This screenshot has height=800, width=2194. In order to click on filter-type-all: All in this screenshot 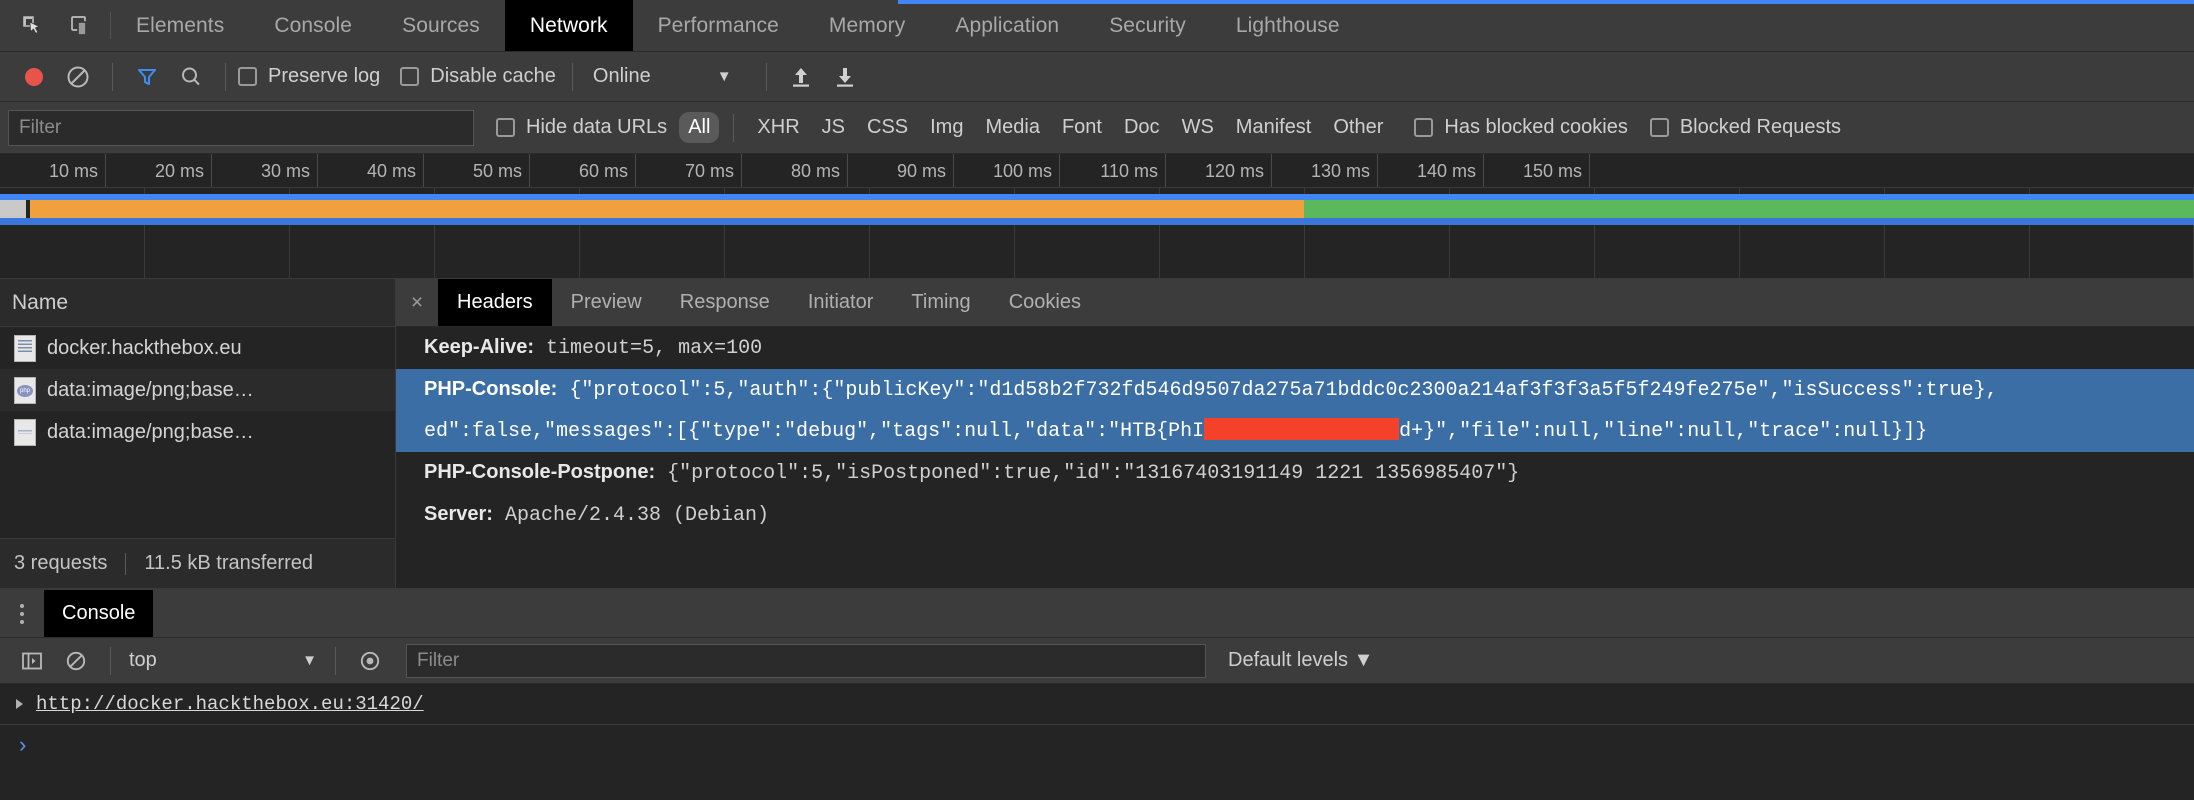, I will do `click(699, 127)`.